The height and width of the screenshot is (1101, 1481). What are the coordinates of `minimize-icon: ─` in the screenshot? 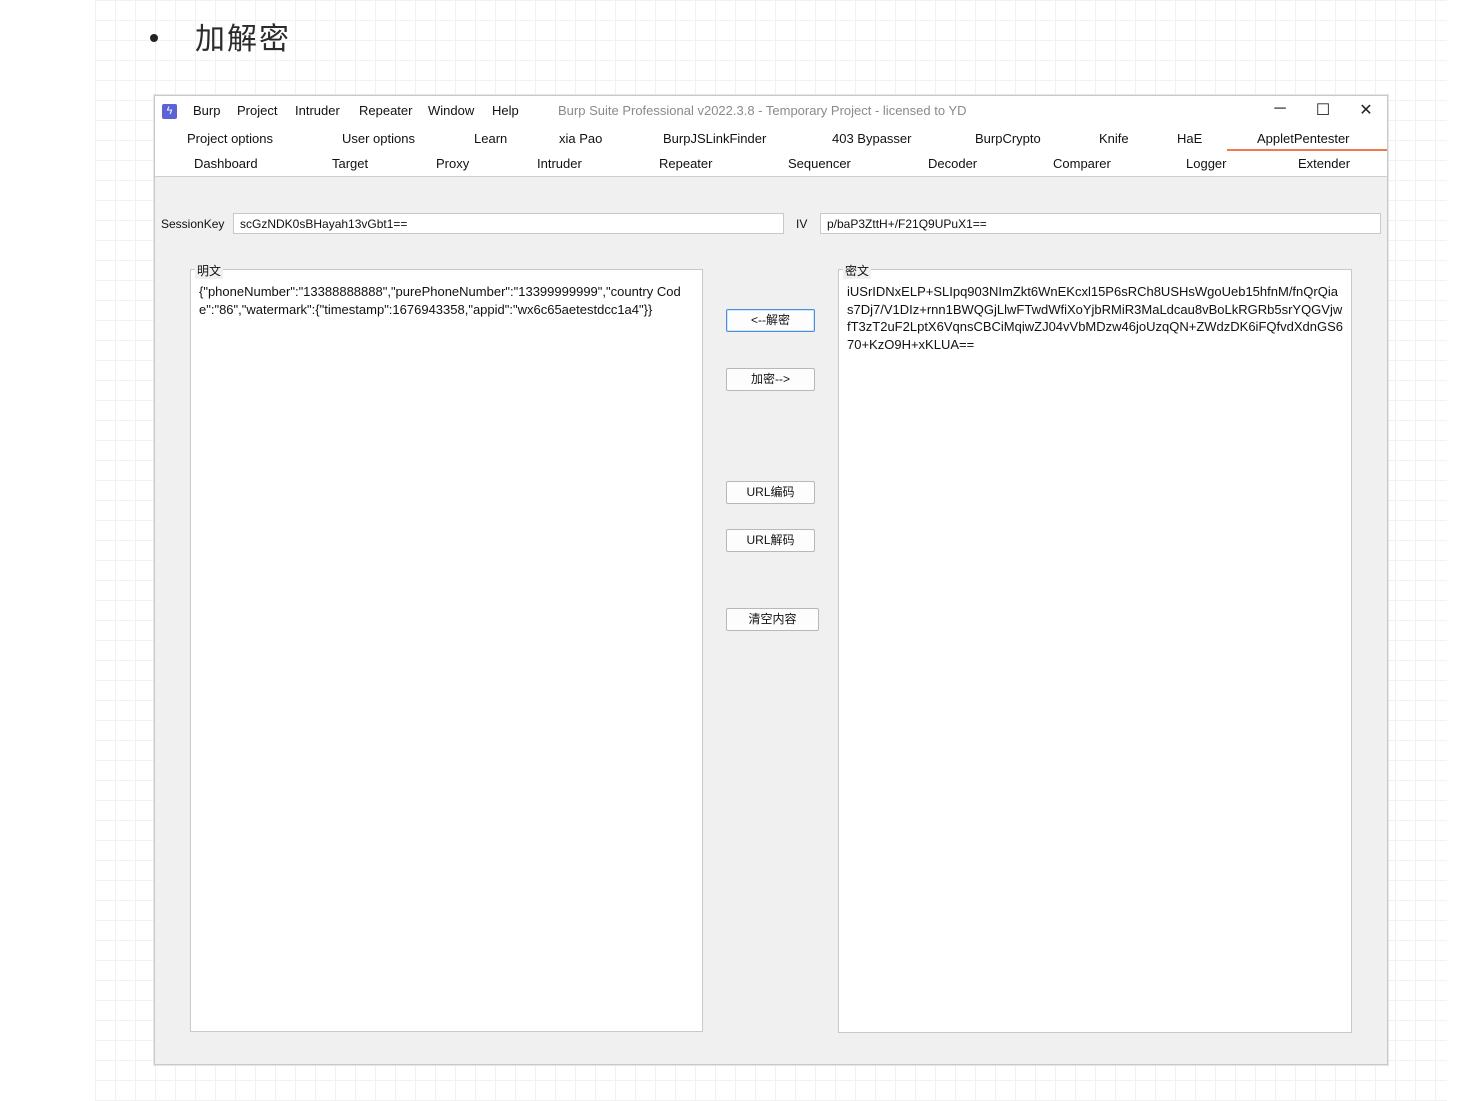 It's located at (1280, 109).